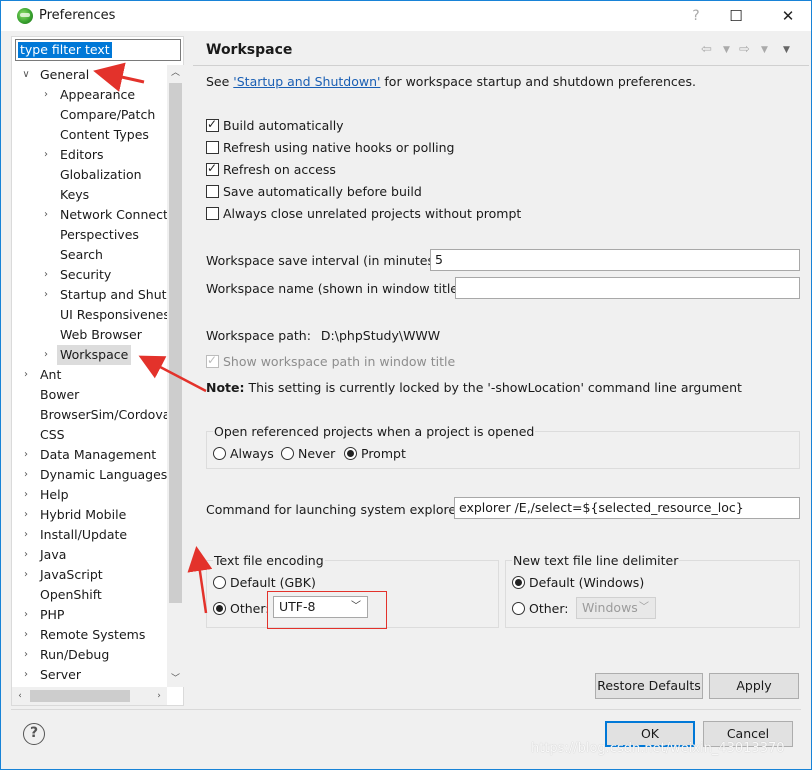  I want to click on tree-item-label: Dynamic Languages, so click(102, 475).